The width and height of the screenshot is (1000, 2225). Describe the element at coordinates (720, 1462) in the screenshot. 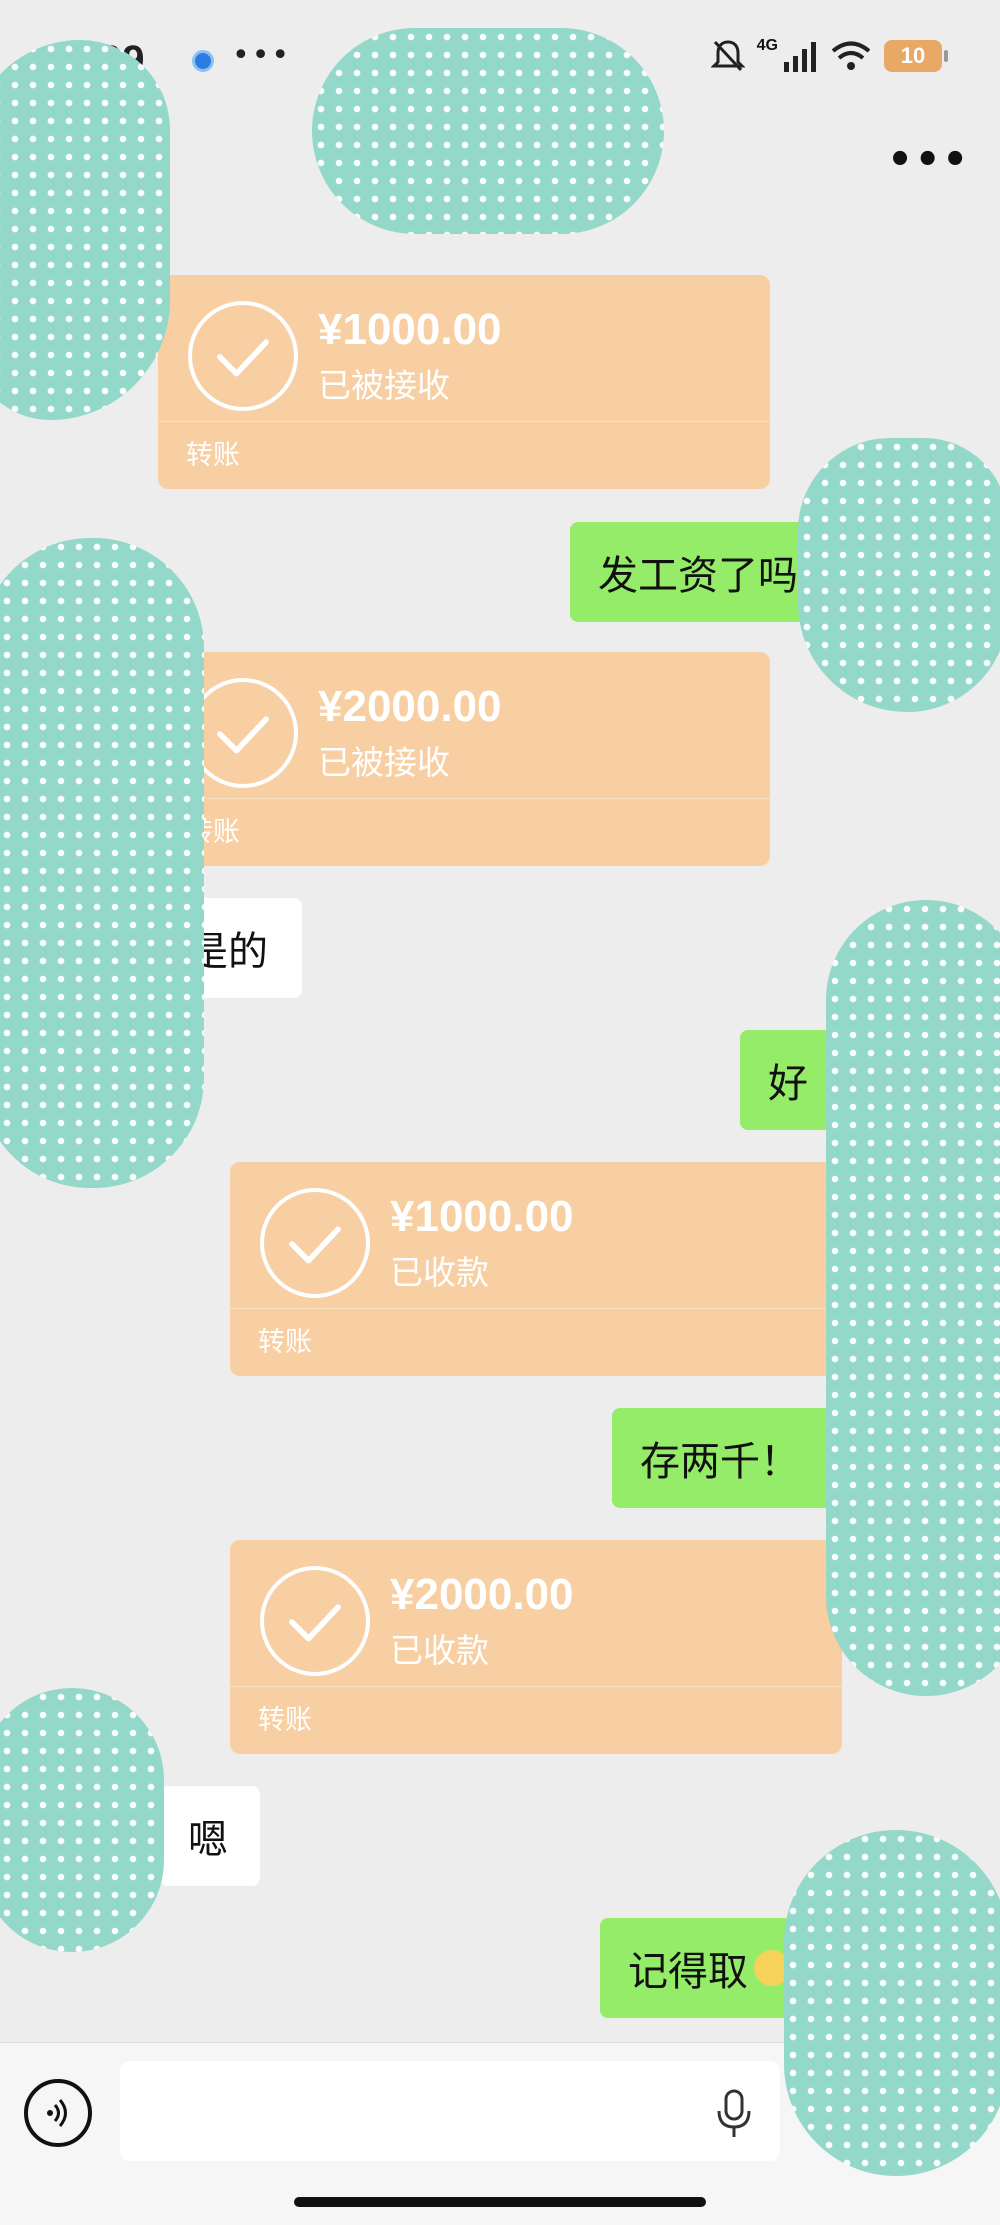

I see `message-text: 存两千！` at that location.